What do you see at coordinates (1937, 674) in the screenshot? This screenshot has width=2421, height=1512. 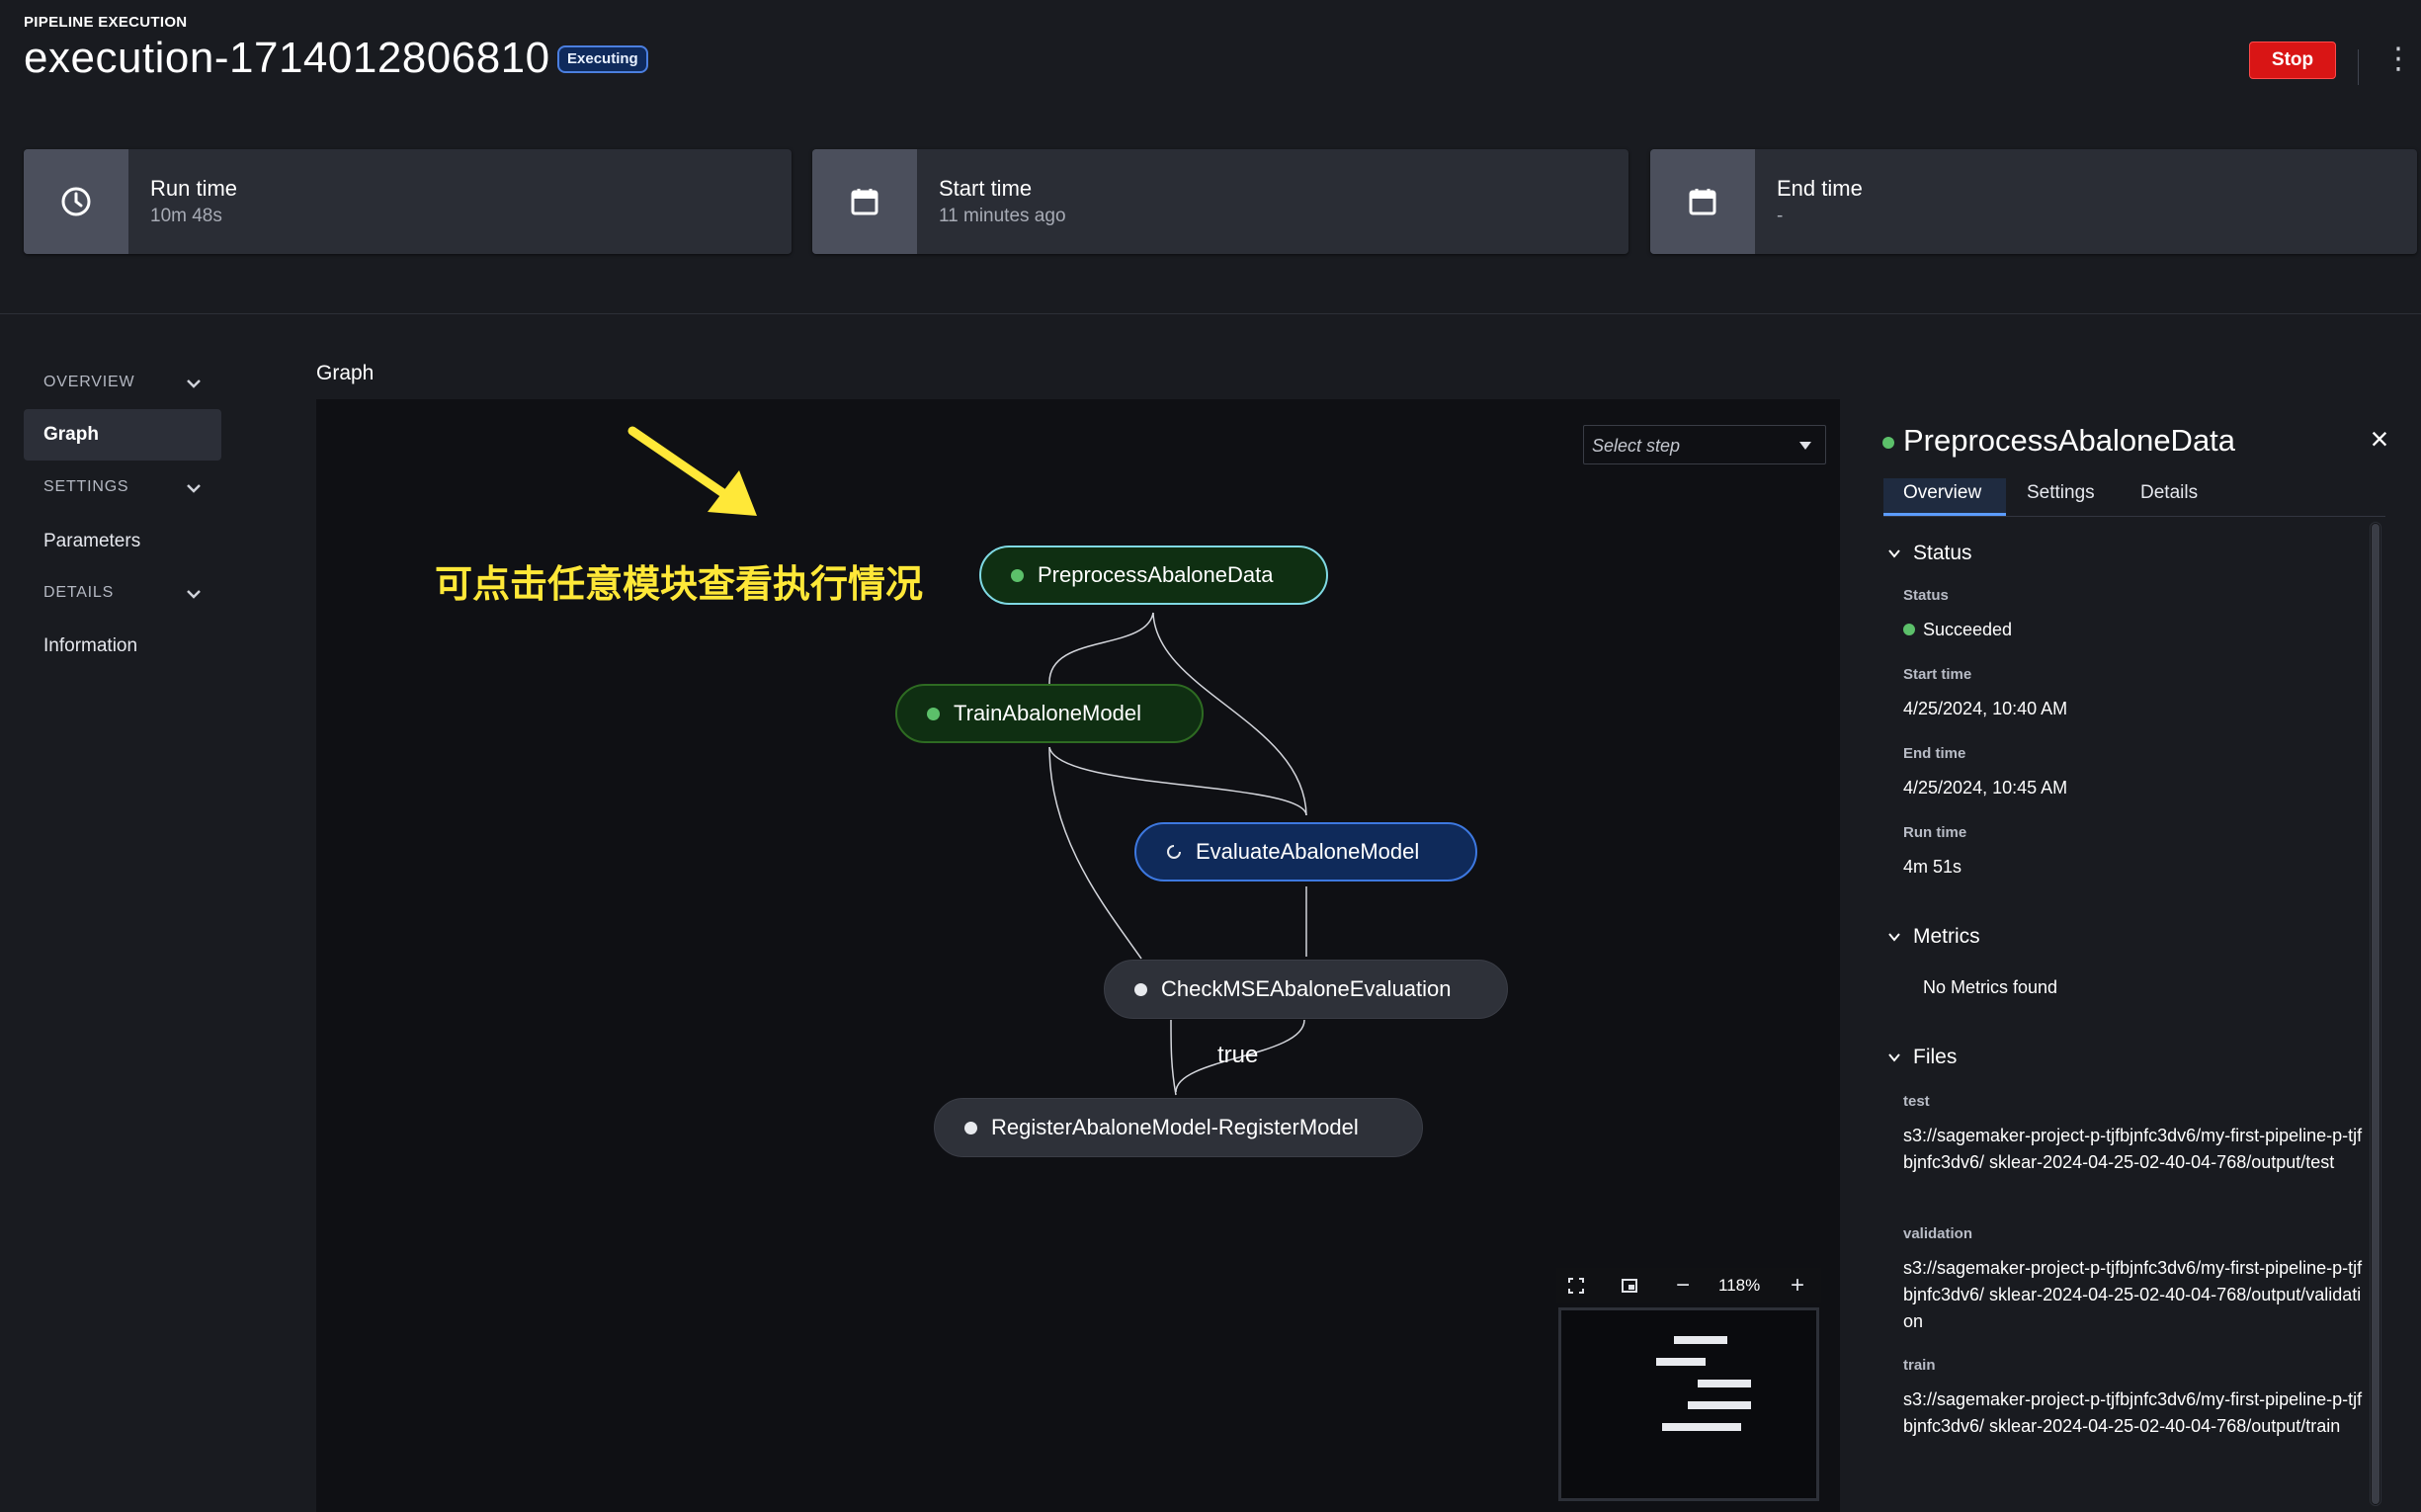 I see `field-label: Start time` at bounding box center [1937, 674].